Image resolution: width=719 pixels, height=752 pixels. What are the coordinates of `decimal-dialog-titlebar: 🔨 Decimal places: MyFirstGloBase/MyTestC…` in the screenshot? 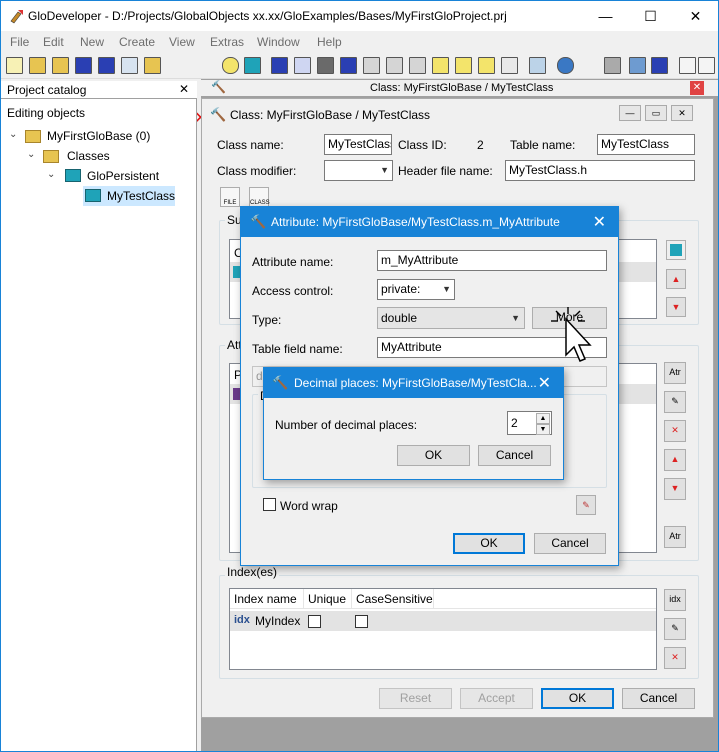 It's located at (413, 383).